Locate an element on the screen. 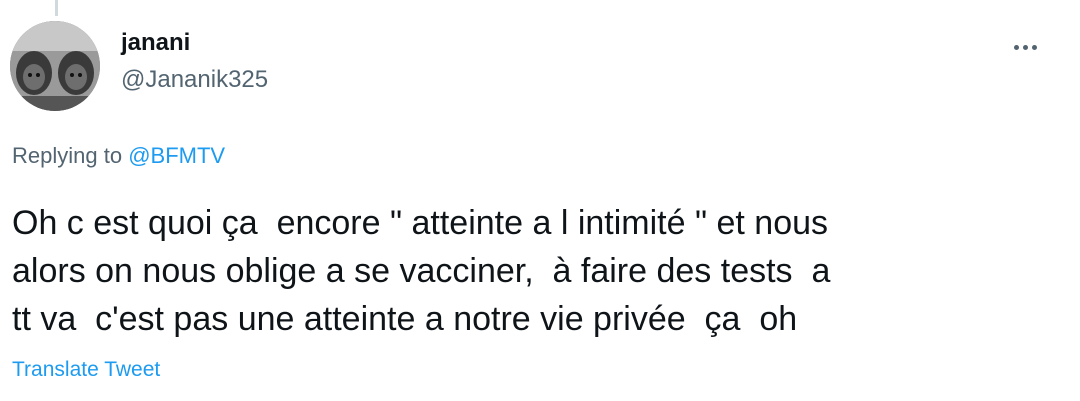 The image size is (1080, 401). thread-connector-line is located at coordinates (56, 8).